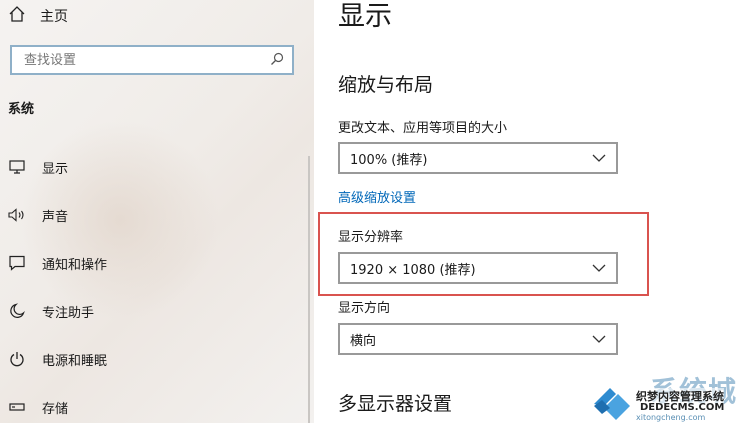 The width and height of the screenshot is (745, 423). I want to click on advanced-scaling-link: 高级缩放设置, so click(377, 196).